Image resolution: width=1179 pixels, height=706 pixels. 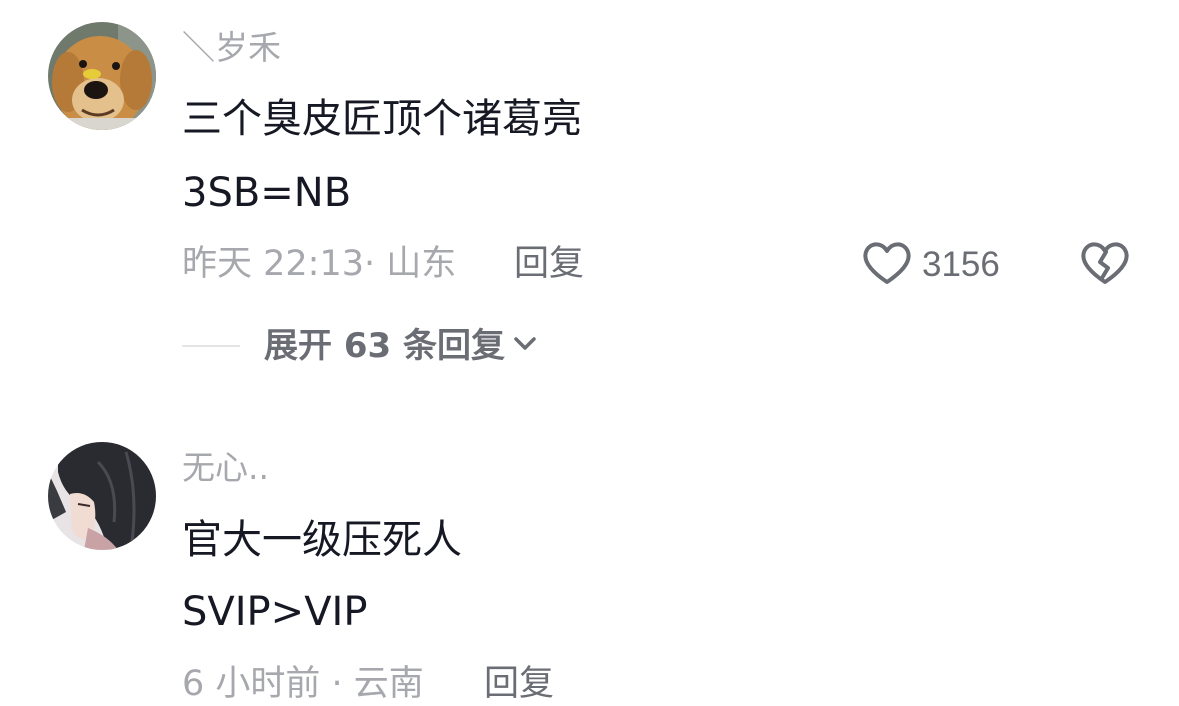 What do you see at coordinates (525, 346) in the screenshot?
I see `chevron-down-icon` at bounding box center [525, 346].